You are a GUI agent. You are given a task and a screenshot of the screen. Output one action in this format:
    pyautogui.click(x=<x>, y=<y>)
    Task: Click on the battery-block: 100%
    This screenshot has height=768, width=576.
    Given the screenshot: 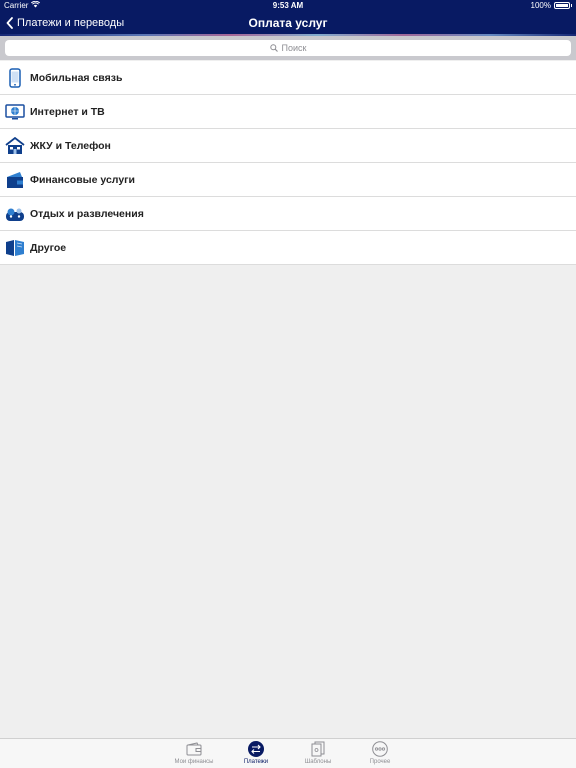 What is the action you would take?
    pyautogui.click(x=551, y=5)
    